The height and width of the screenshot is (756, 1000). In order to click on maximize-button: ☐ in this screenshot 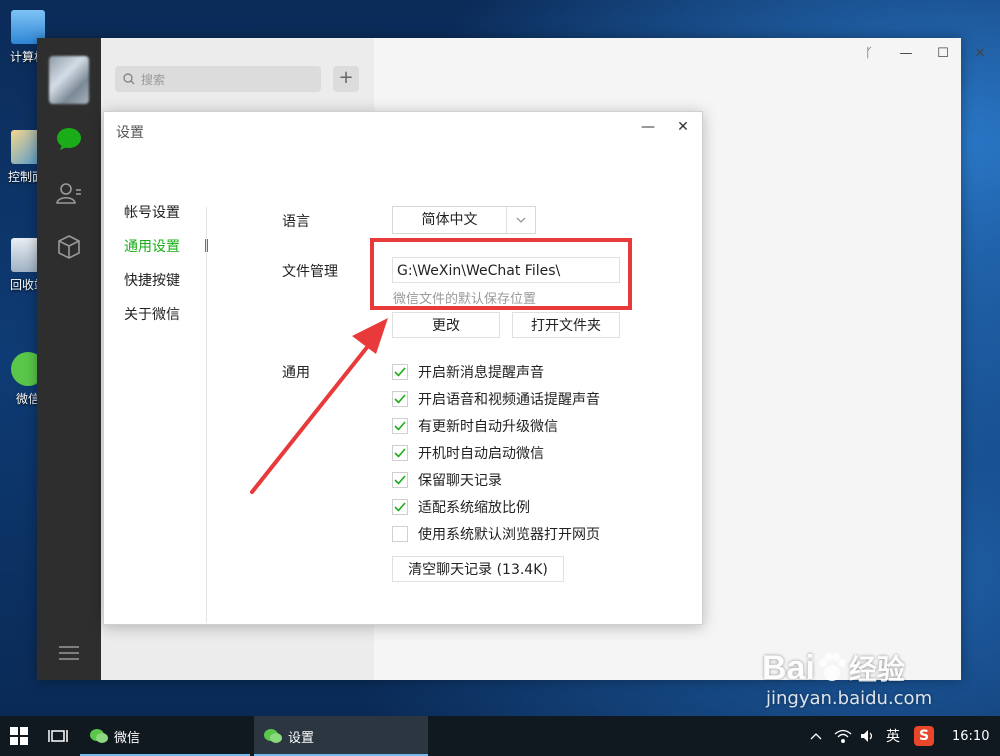, I will do `click(943, 53)`.